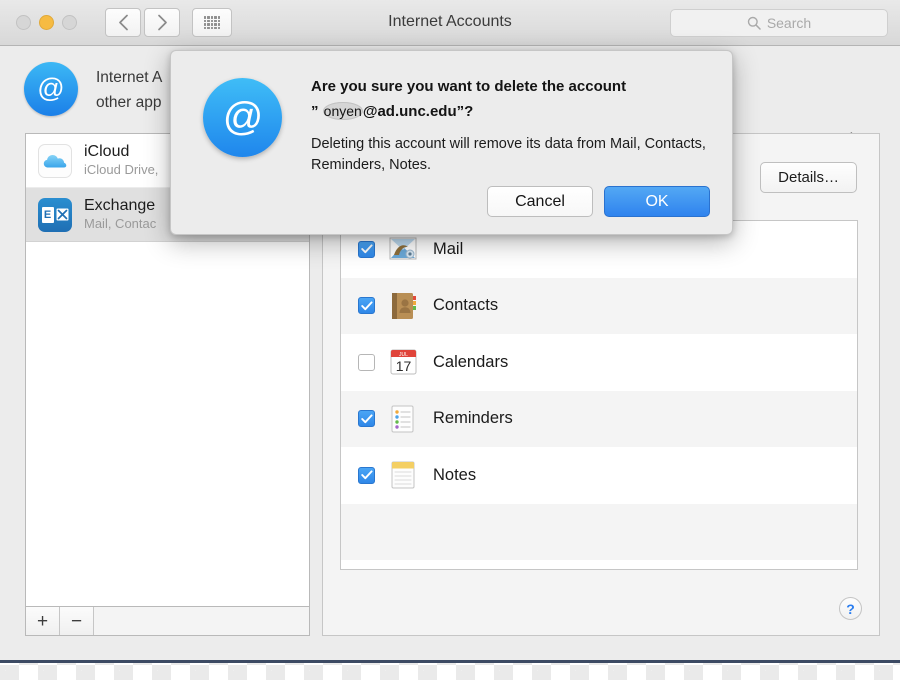 The width and height of the screenshot is (900, 680). I want to click on service-label-calendars: Calendars, so click(471, 361).